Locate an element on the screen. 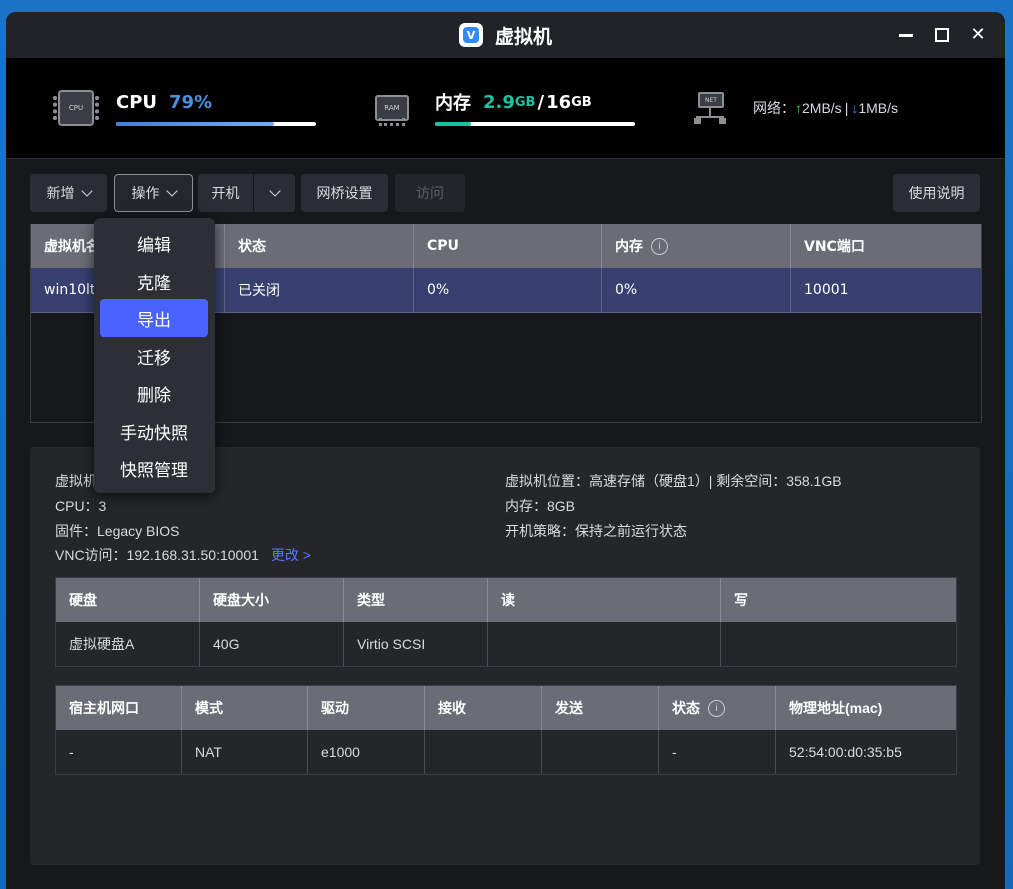 The height and width of the screenshot is (889, 1013). cpu-stat: CPU is located at coordinates (76, 108).